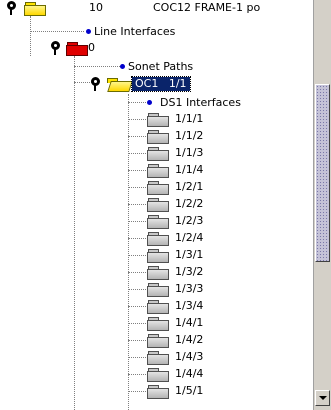  What do you see at coordinates (189, 356) in the screenshot?
I see `tree-node-ds1-item-label: 1/4/3` at bounding box center [189, 356].